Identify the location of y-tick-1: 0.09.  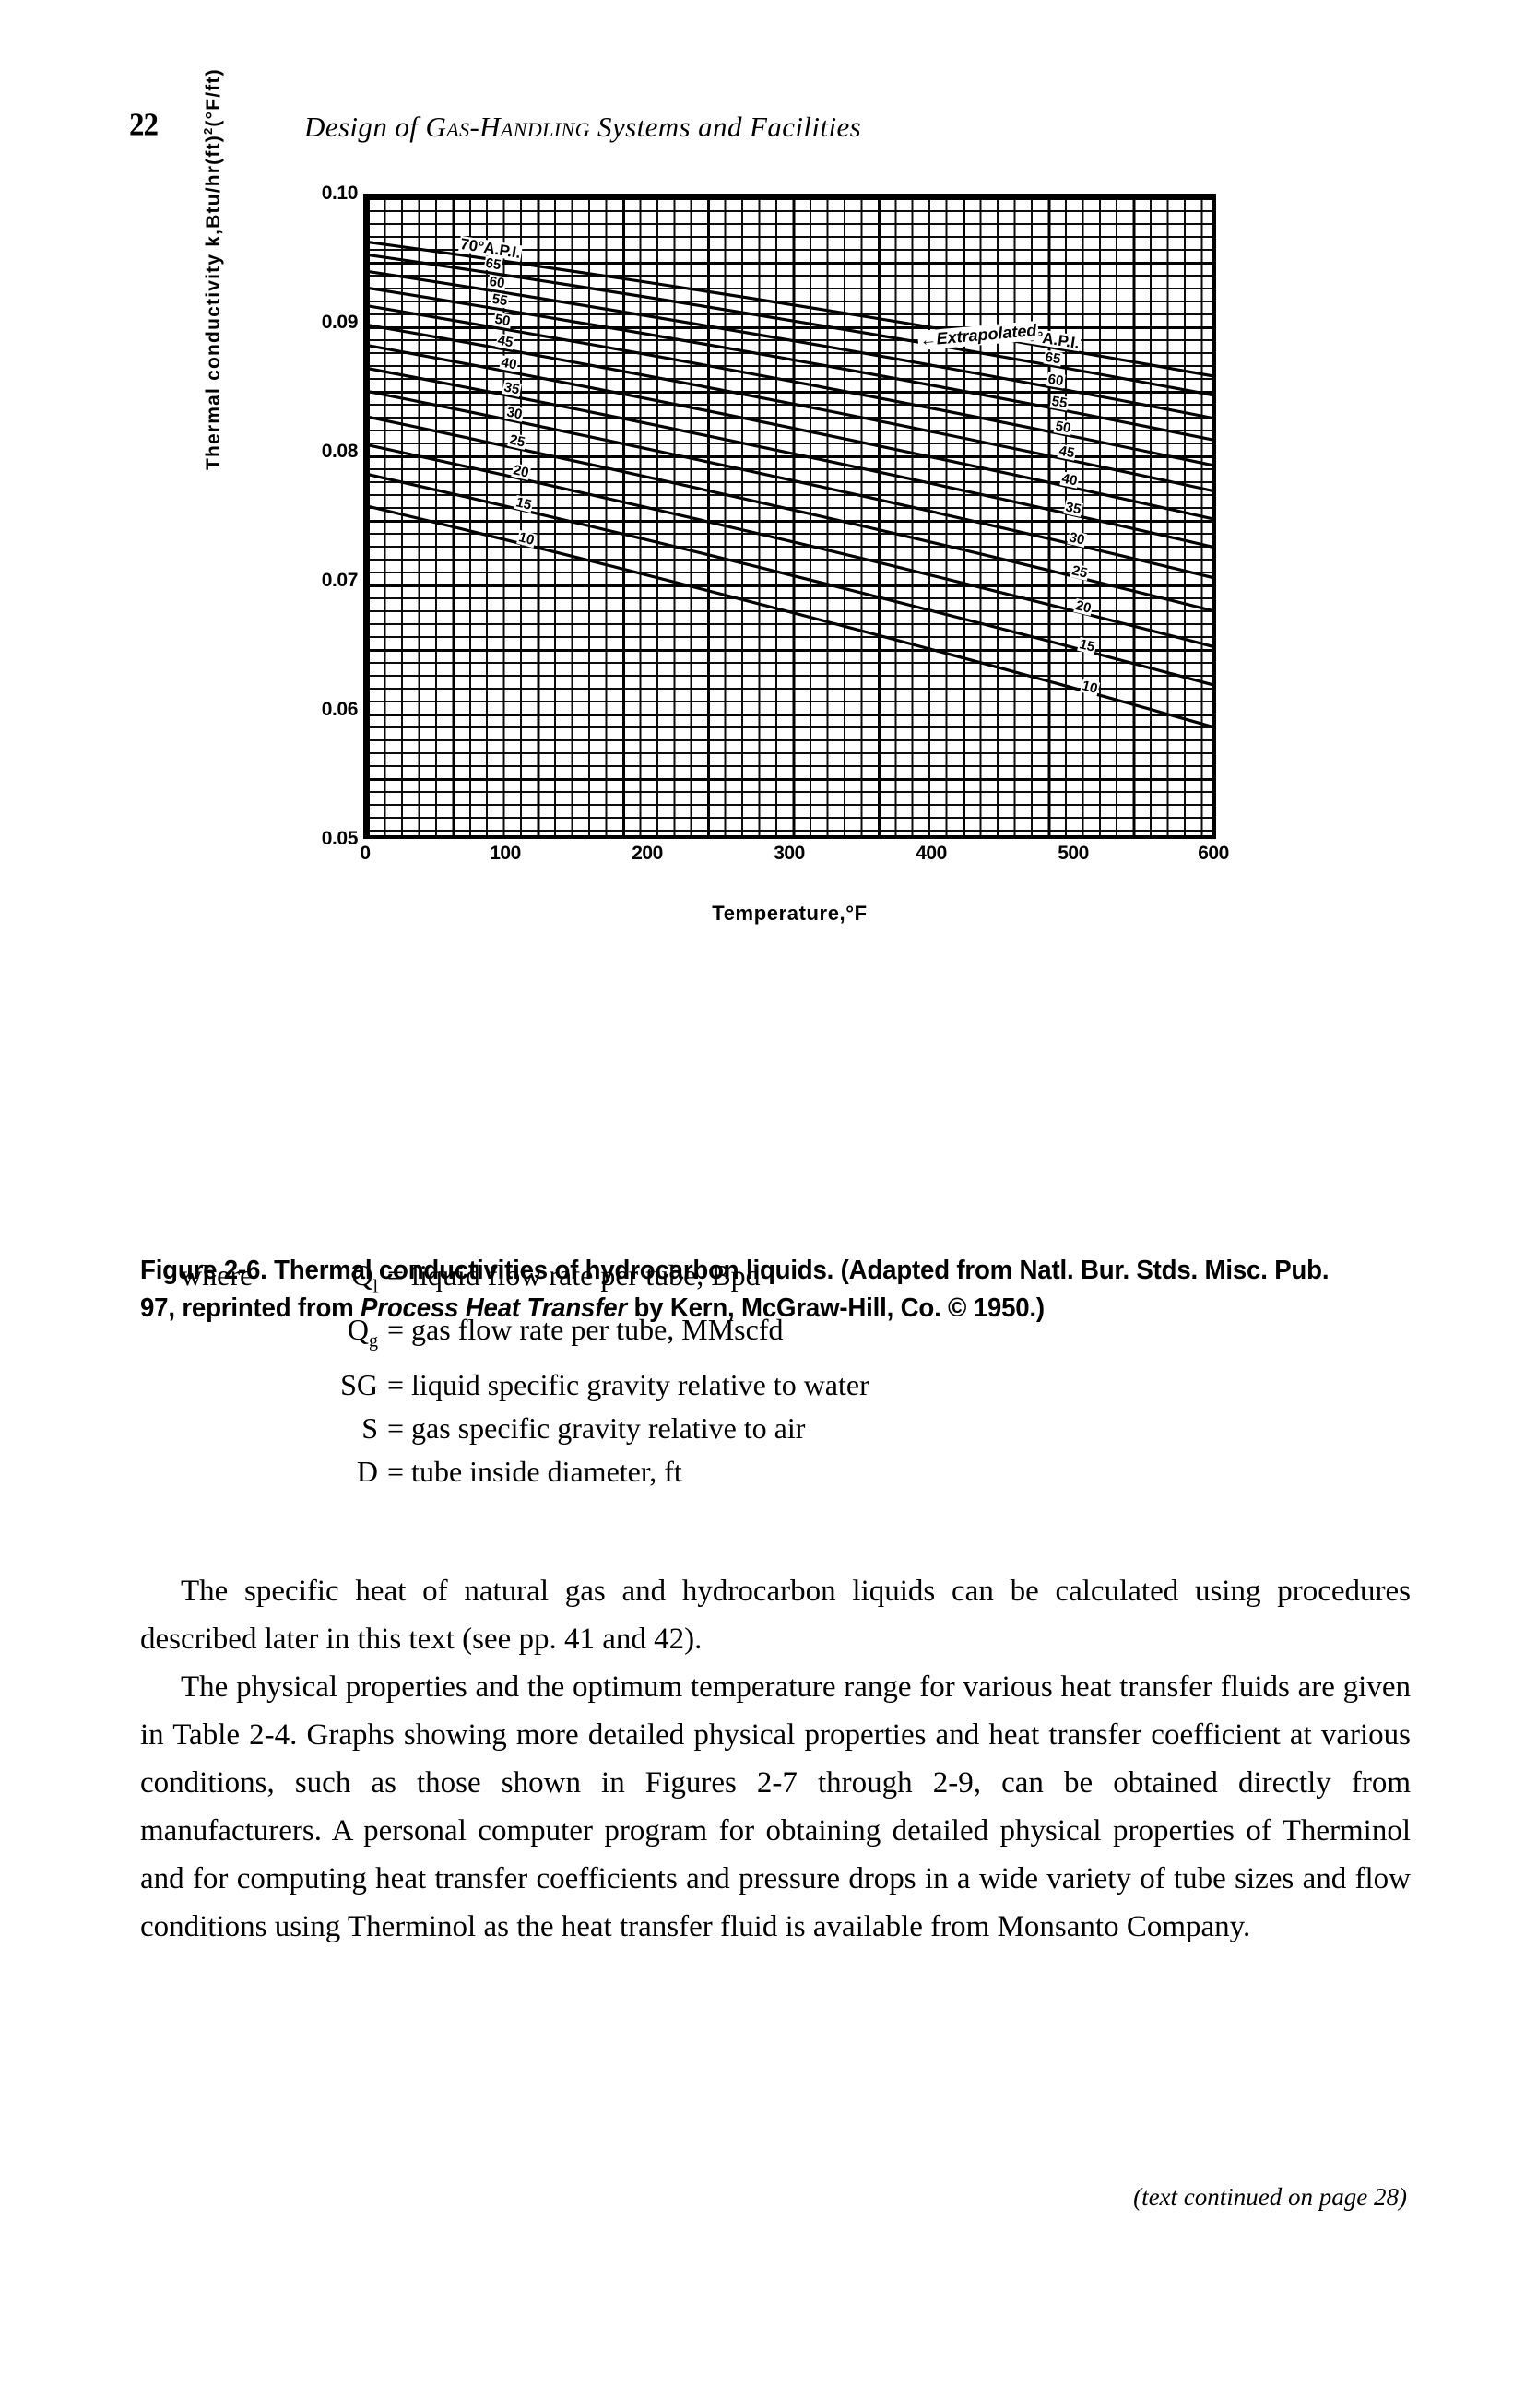
(340, 323).